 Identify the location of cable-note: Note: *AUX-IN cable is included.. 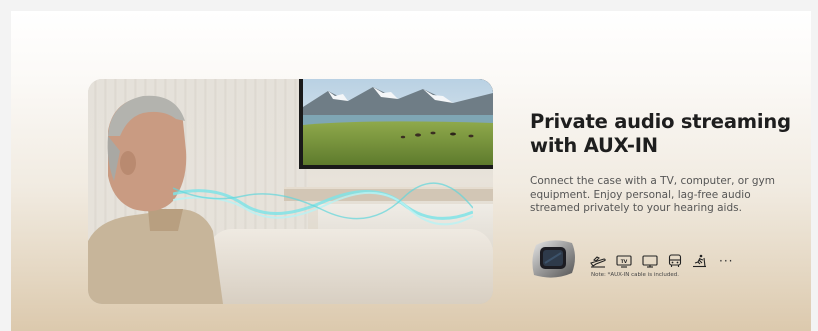
(635, 275).